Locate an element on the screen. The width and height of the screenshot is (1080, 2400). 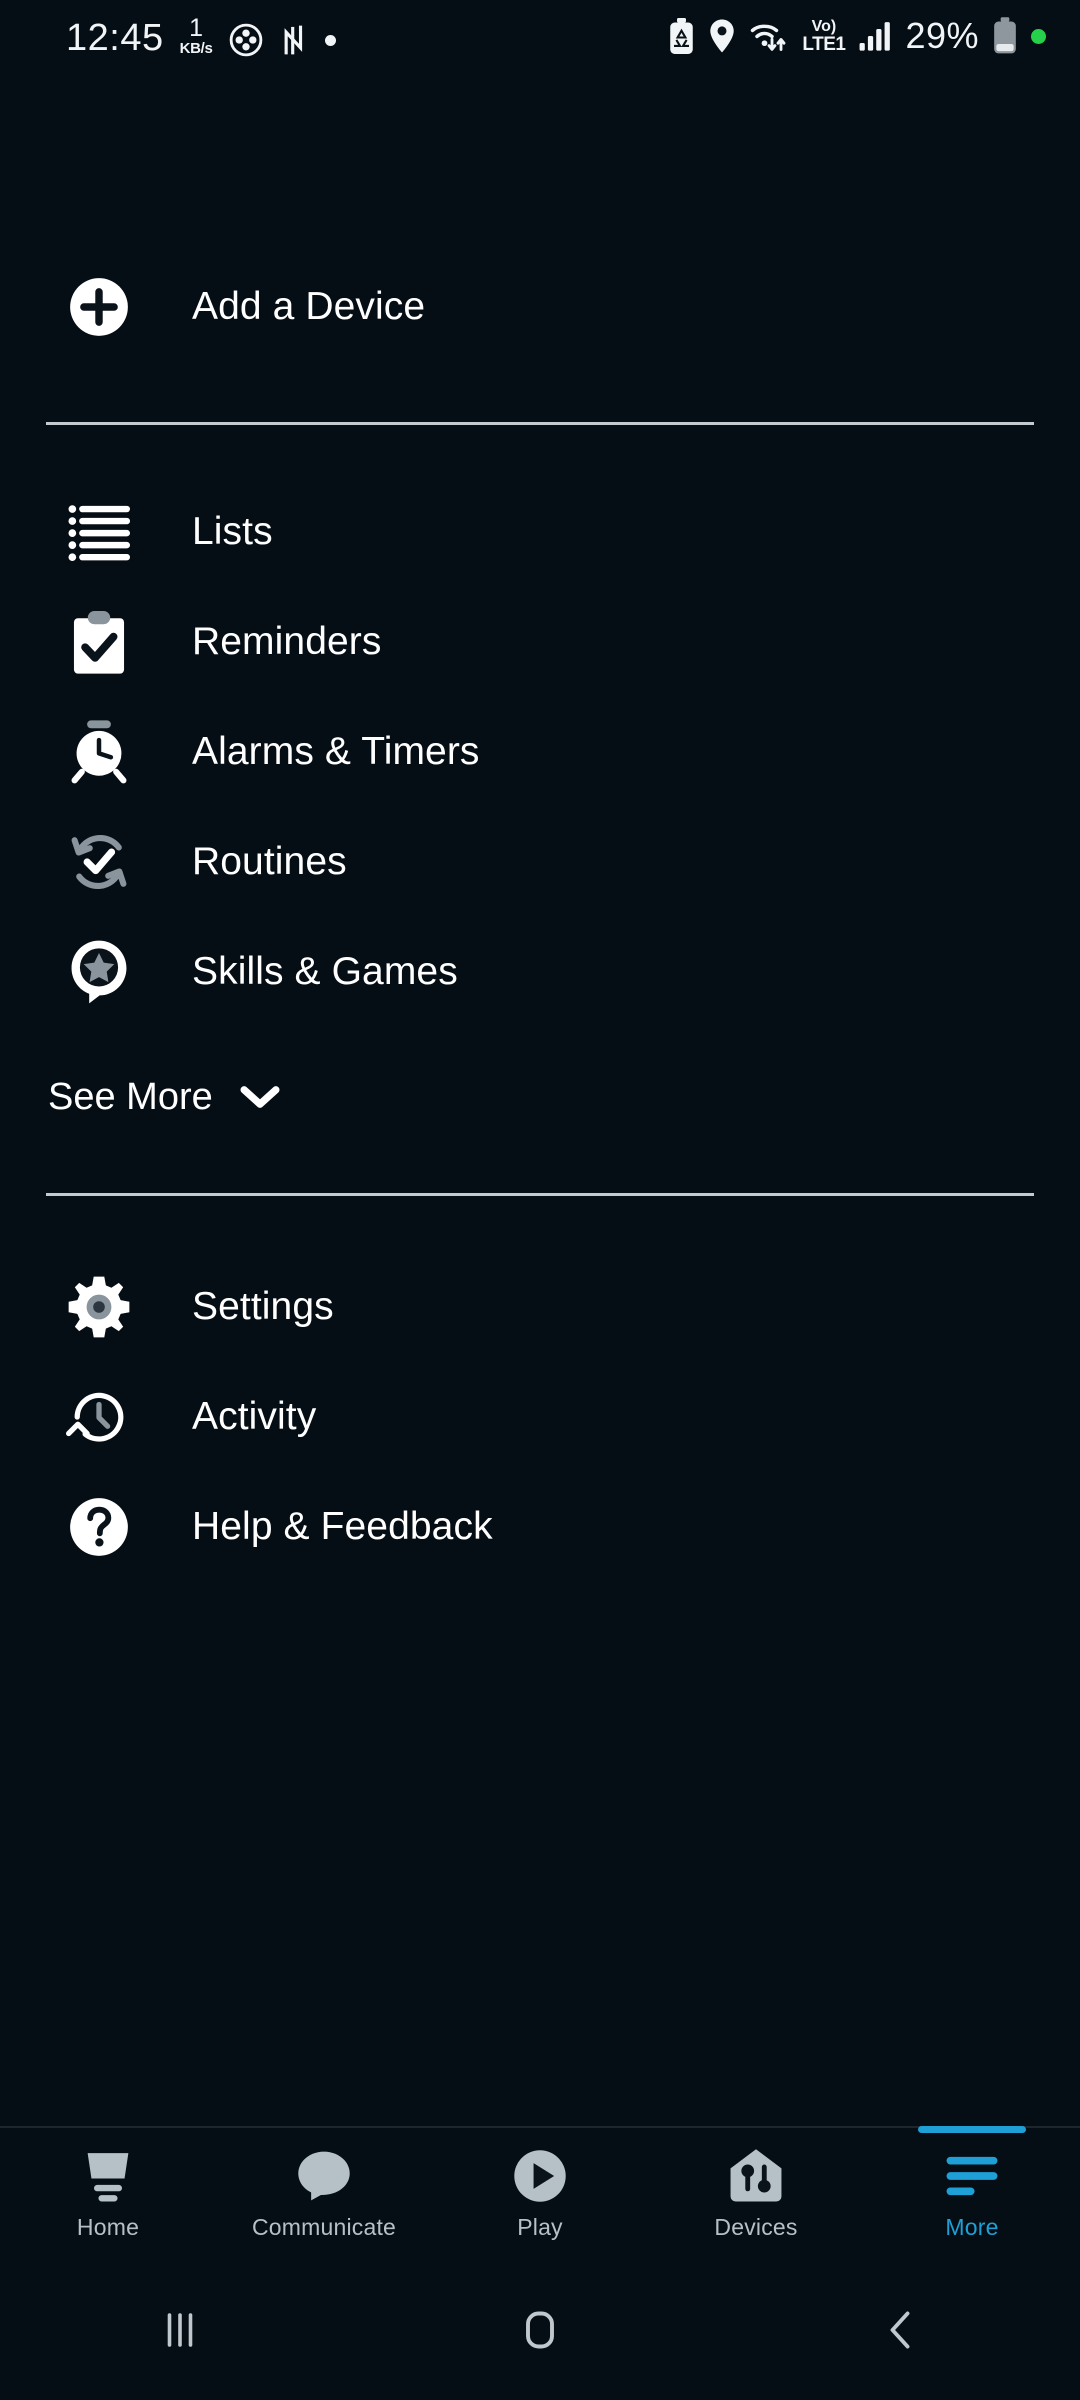
clock-history-icon is located at coordinates (99, 1417).